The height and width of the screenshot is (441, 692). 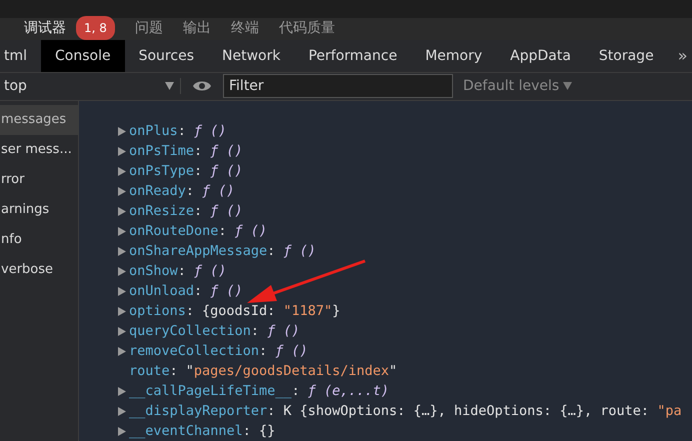 What do you see at coordinates (166, 56) in the screenshot?
I see `devtools-tab: Sources` at bounding box center [166, 56].